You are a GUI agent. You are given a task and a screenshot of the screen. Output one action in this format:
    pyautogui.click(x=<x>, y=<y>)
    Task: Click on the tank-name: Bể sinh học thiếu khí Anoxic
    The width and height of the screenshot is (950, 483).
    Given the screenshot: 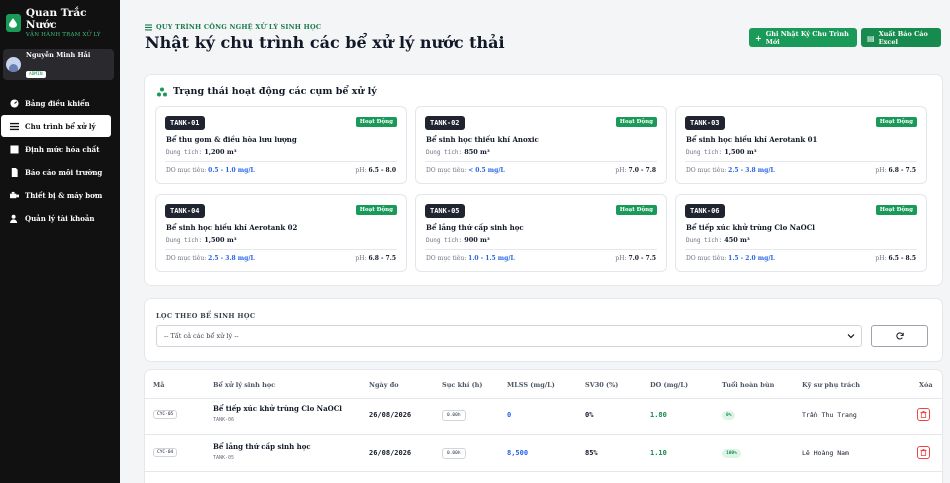 What is the action you would take?
    pyautogui.click(x=482, y=139)
    